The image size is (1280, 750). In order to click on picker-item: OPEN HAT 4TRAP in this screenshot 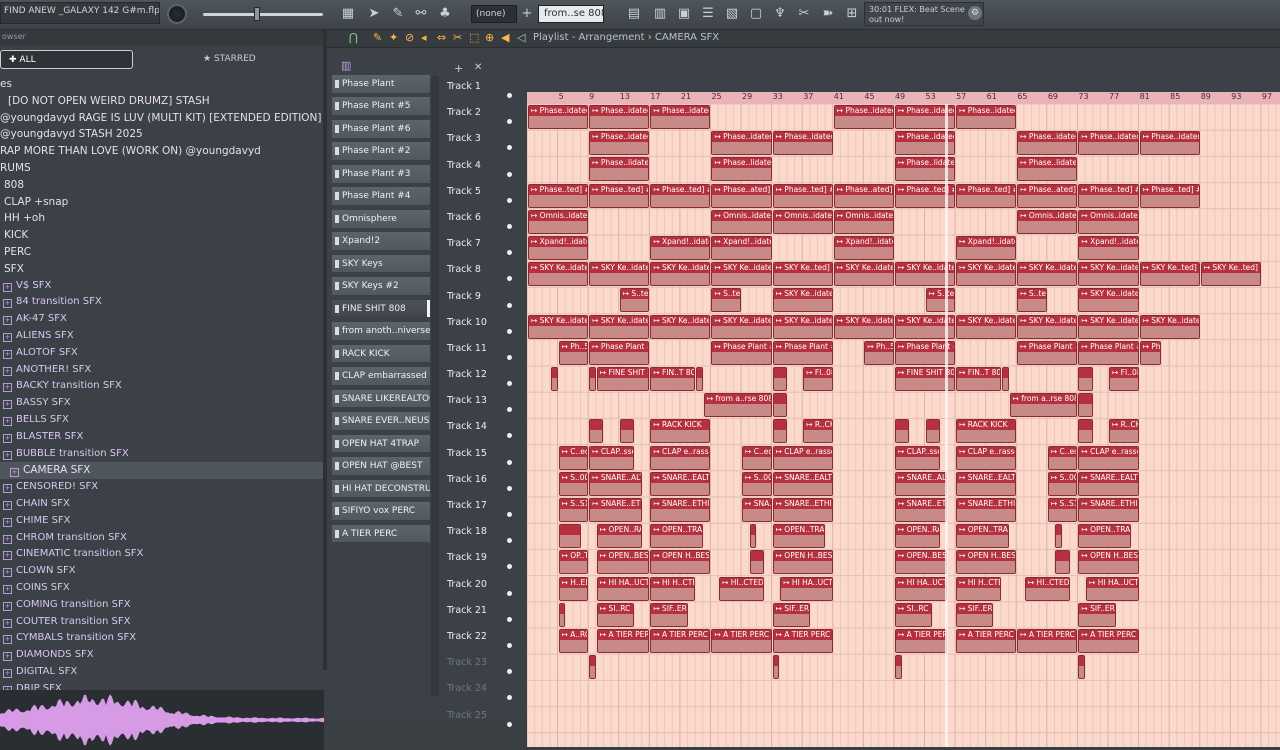, I will do `click(381, 443)`.